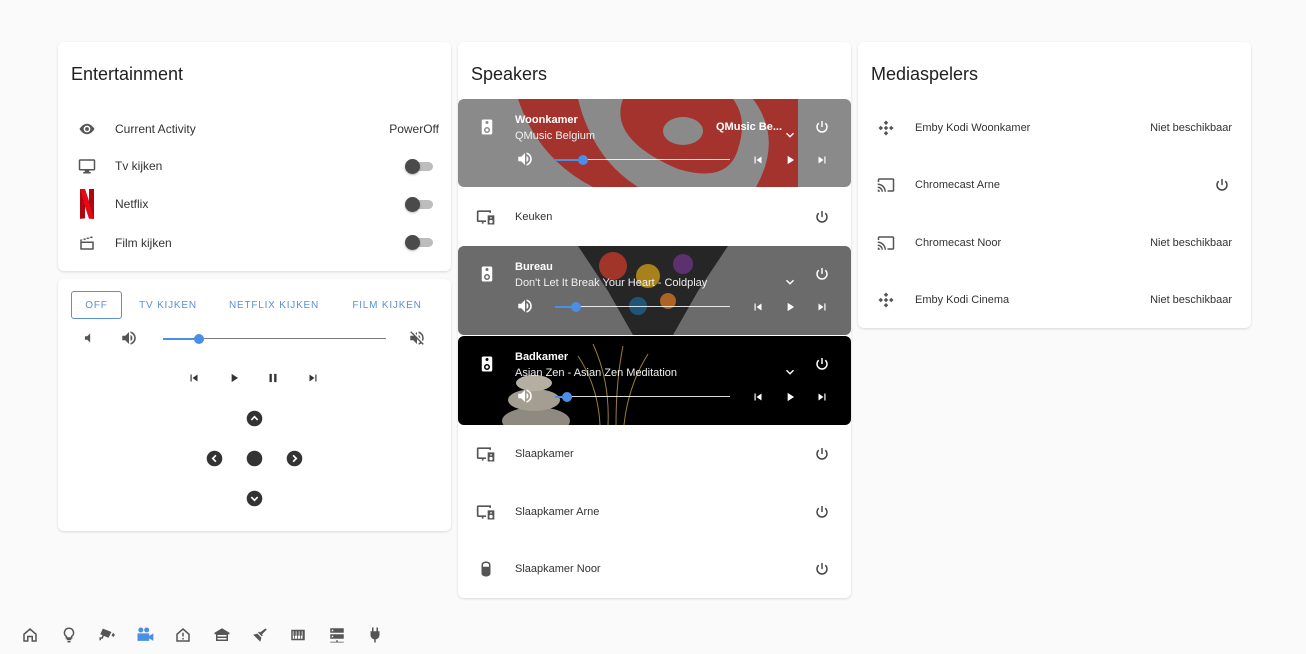 This screenshot has width=1306, height=654. What do you see at coordinates (254, 418) in the screenshot?
I see `arrow-up-icon` at bounding box center [254, 418].